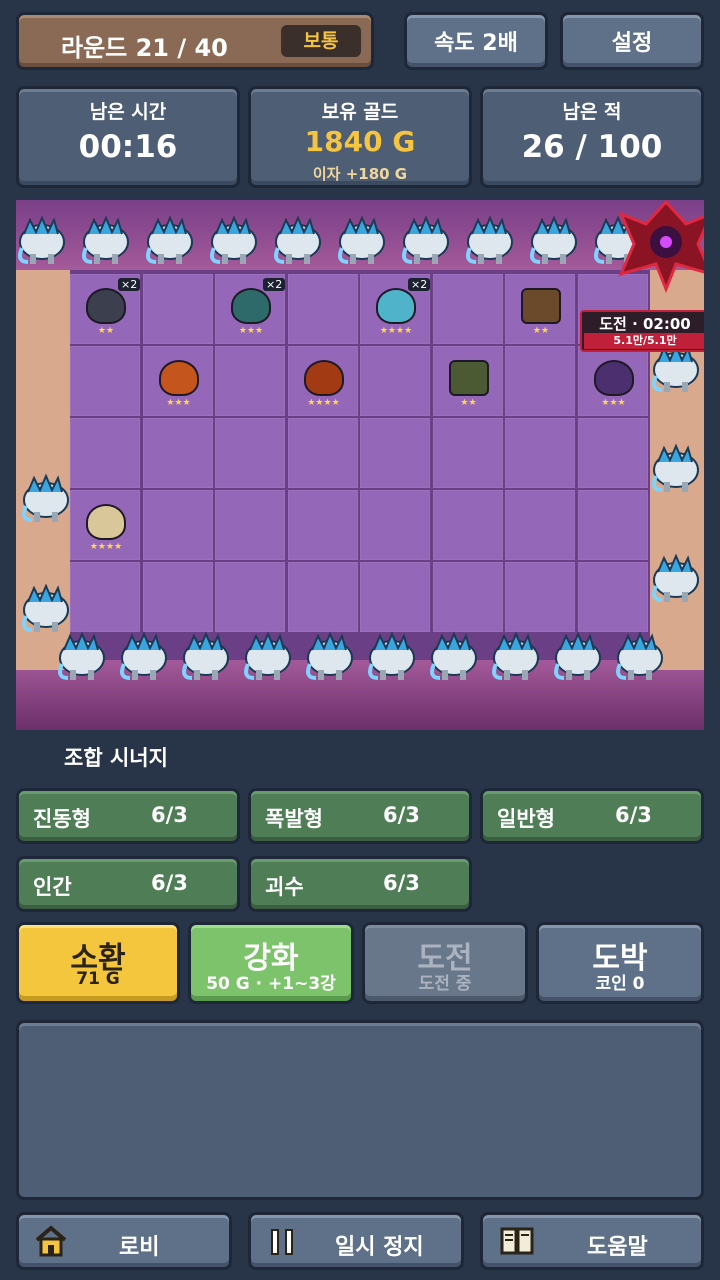  What do you see at coordinates (445, 963) in the screenshot?
I see `challenge-button: 도전 도전 중` at bounding box center [445, 963].